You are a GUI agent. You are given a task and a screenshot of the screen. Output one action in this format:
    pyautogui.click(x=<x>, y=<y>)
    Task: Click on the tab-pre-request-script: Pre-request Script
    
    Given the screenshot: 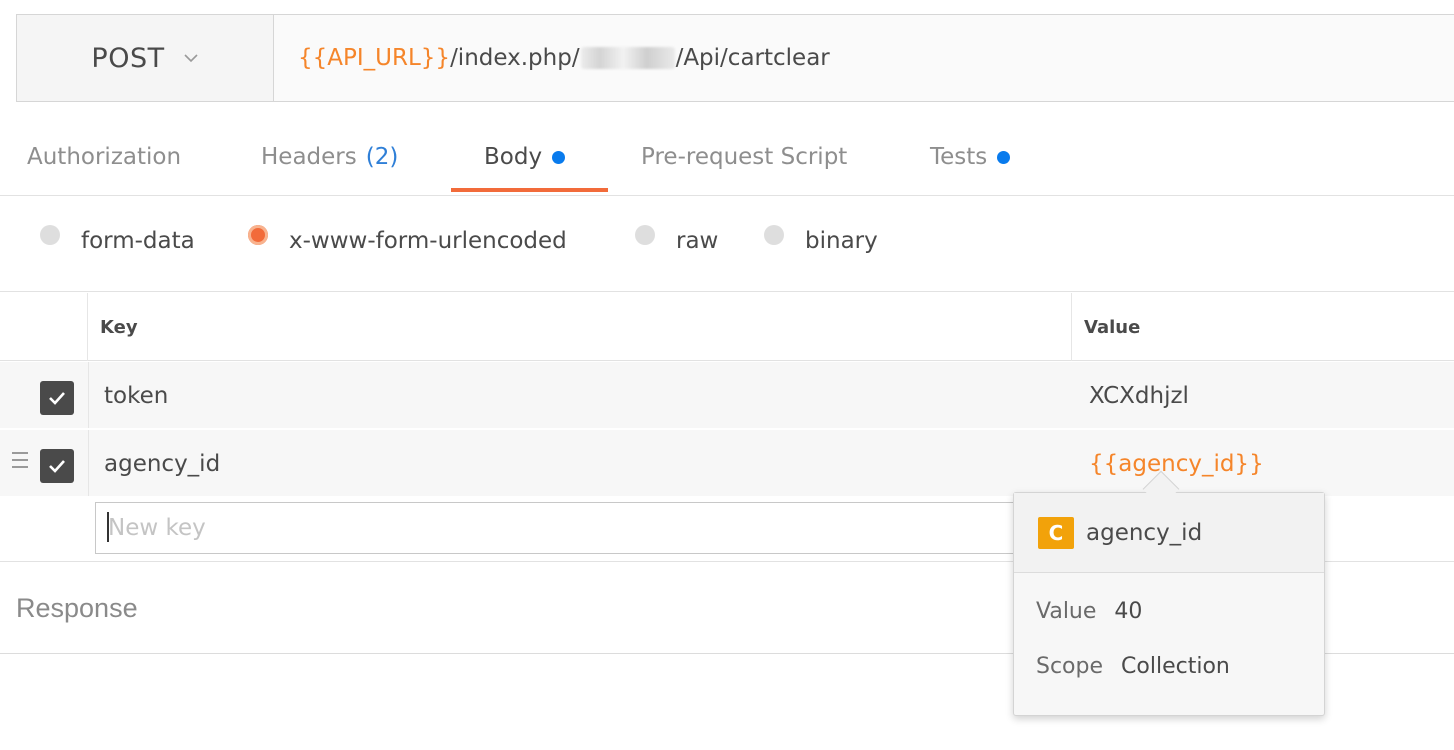 What is the action you would take?
    pyautogui.click(x=744, y=157)
    